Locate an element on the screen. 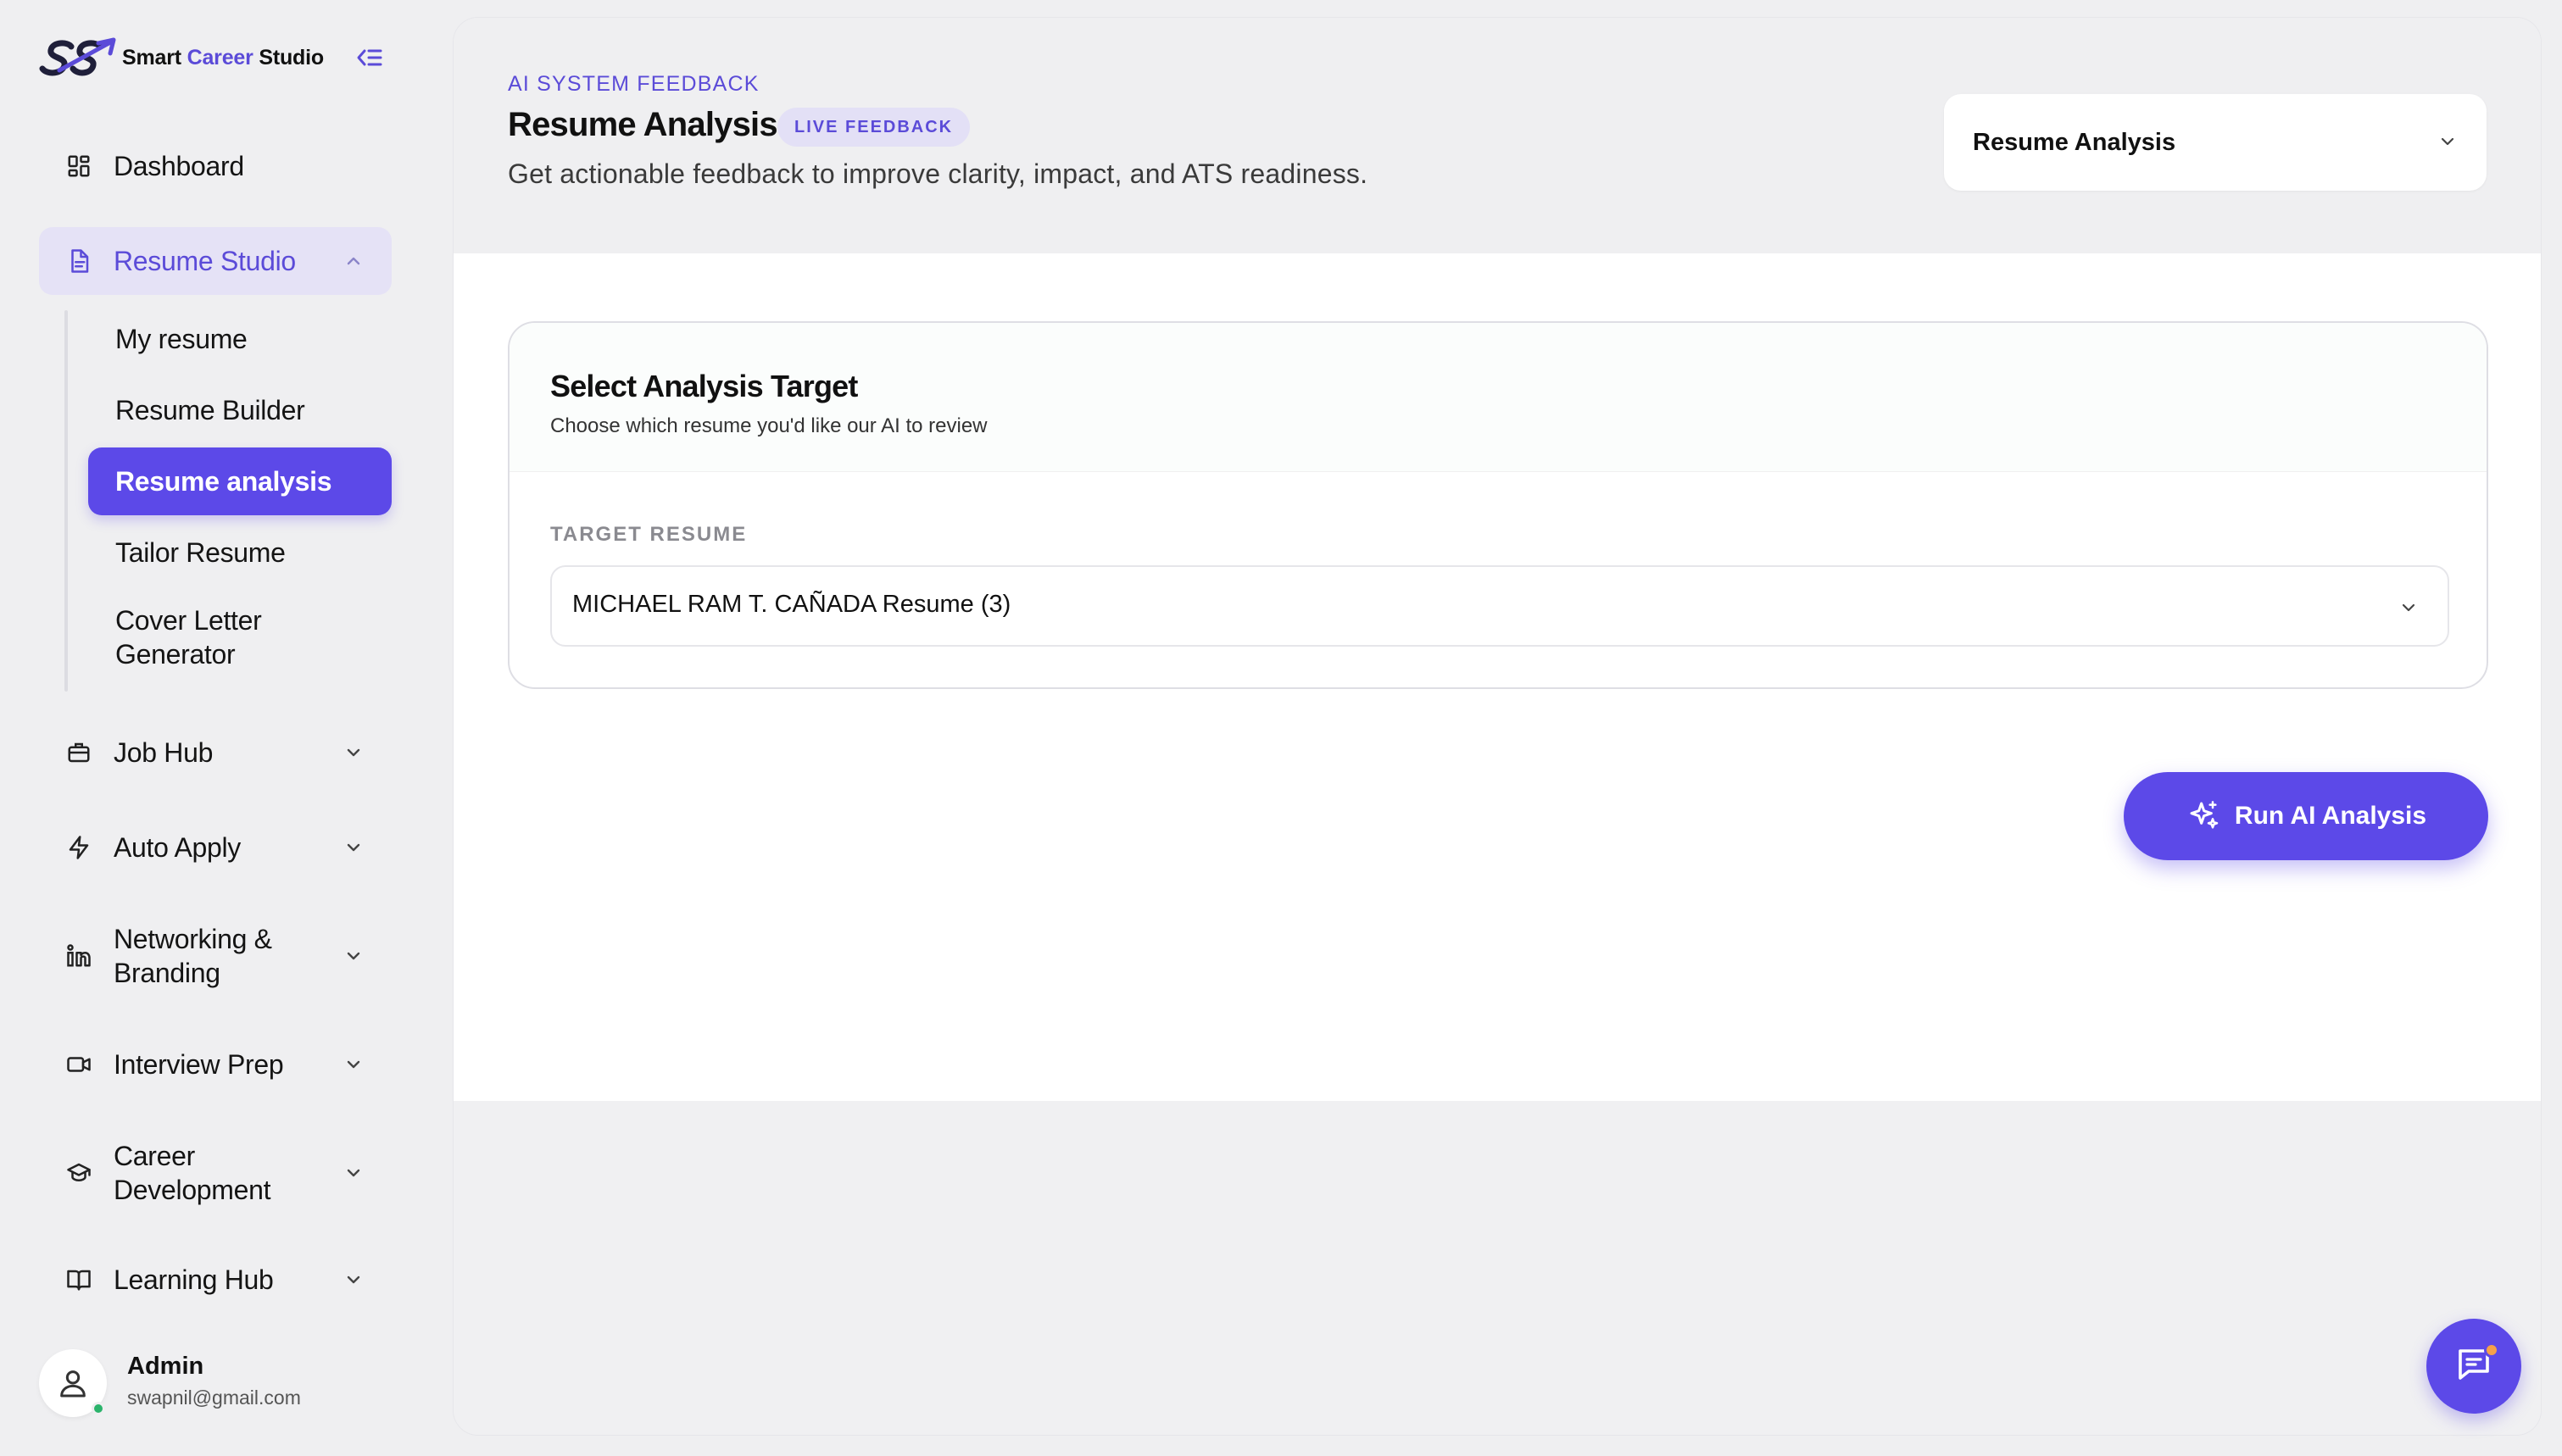 Image resolution: width=2562 pixels, height=1456 pixels. sidebar-item-label: Interview Prep is located at coordinates (199, 1064).